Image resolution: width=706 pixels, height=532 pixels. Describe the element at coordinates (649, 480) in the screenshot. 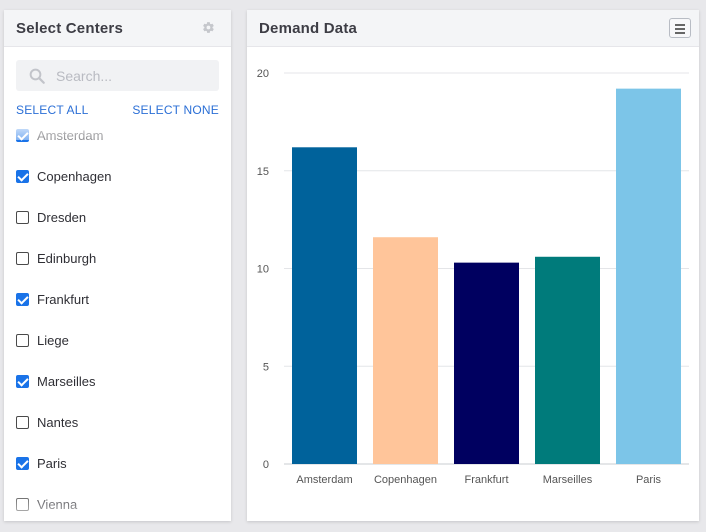

I see `x-tick-label: Paris` at that location.